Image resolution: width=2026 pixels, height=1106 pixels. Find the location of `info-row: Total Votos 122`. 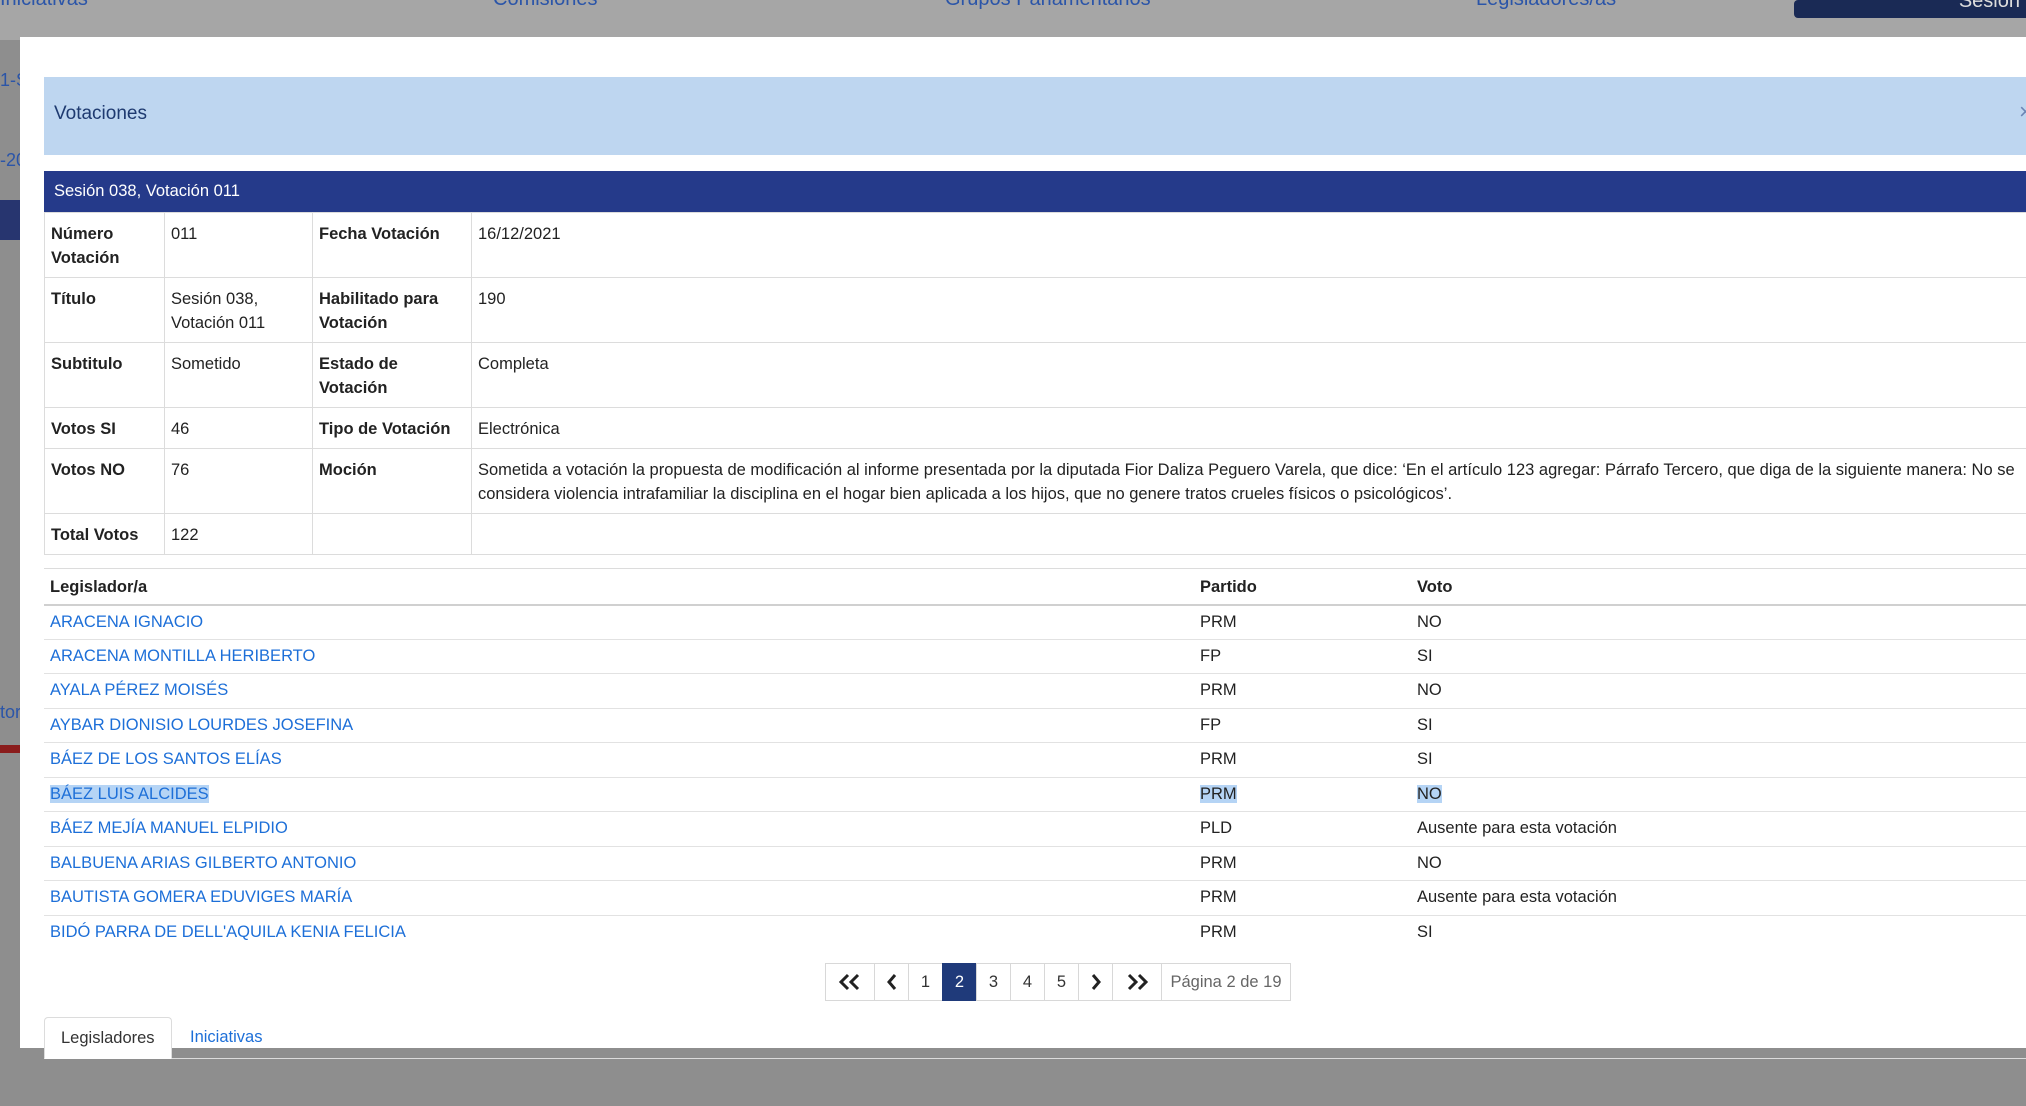

info-row: Total Votos 122 is located at coordinates (1035, 534).